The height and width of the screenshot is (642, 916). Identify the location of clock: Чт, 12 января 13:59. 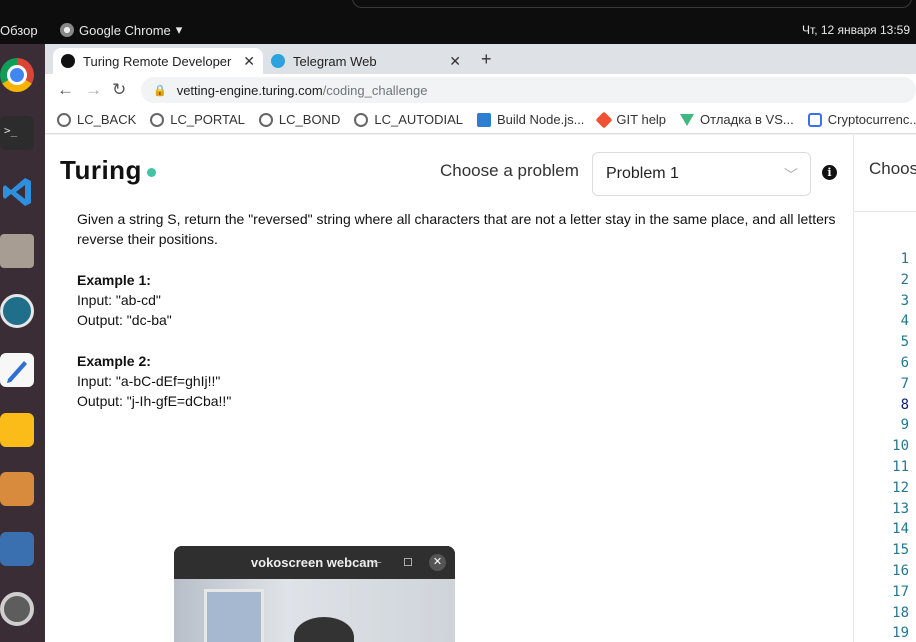
(856, 30).